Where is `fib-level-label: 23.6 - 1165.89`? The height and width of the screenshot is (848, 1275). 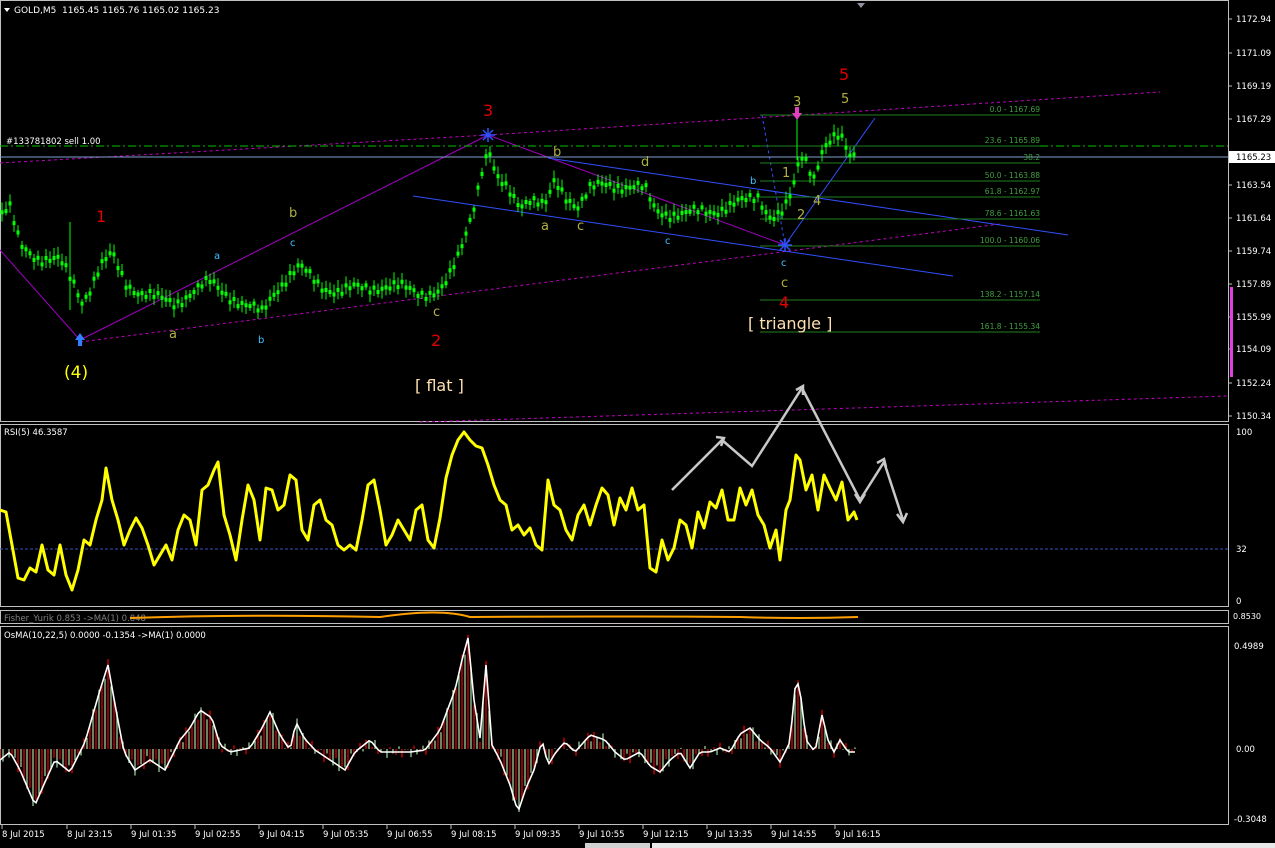 fib-level-label: 23.6 - 1165.89 is located at coordinates (1012, 140).